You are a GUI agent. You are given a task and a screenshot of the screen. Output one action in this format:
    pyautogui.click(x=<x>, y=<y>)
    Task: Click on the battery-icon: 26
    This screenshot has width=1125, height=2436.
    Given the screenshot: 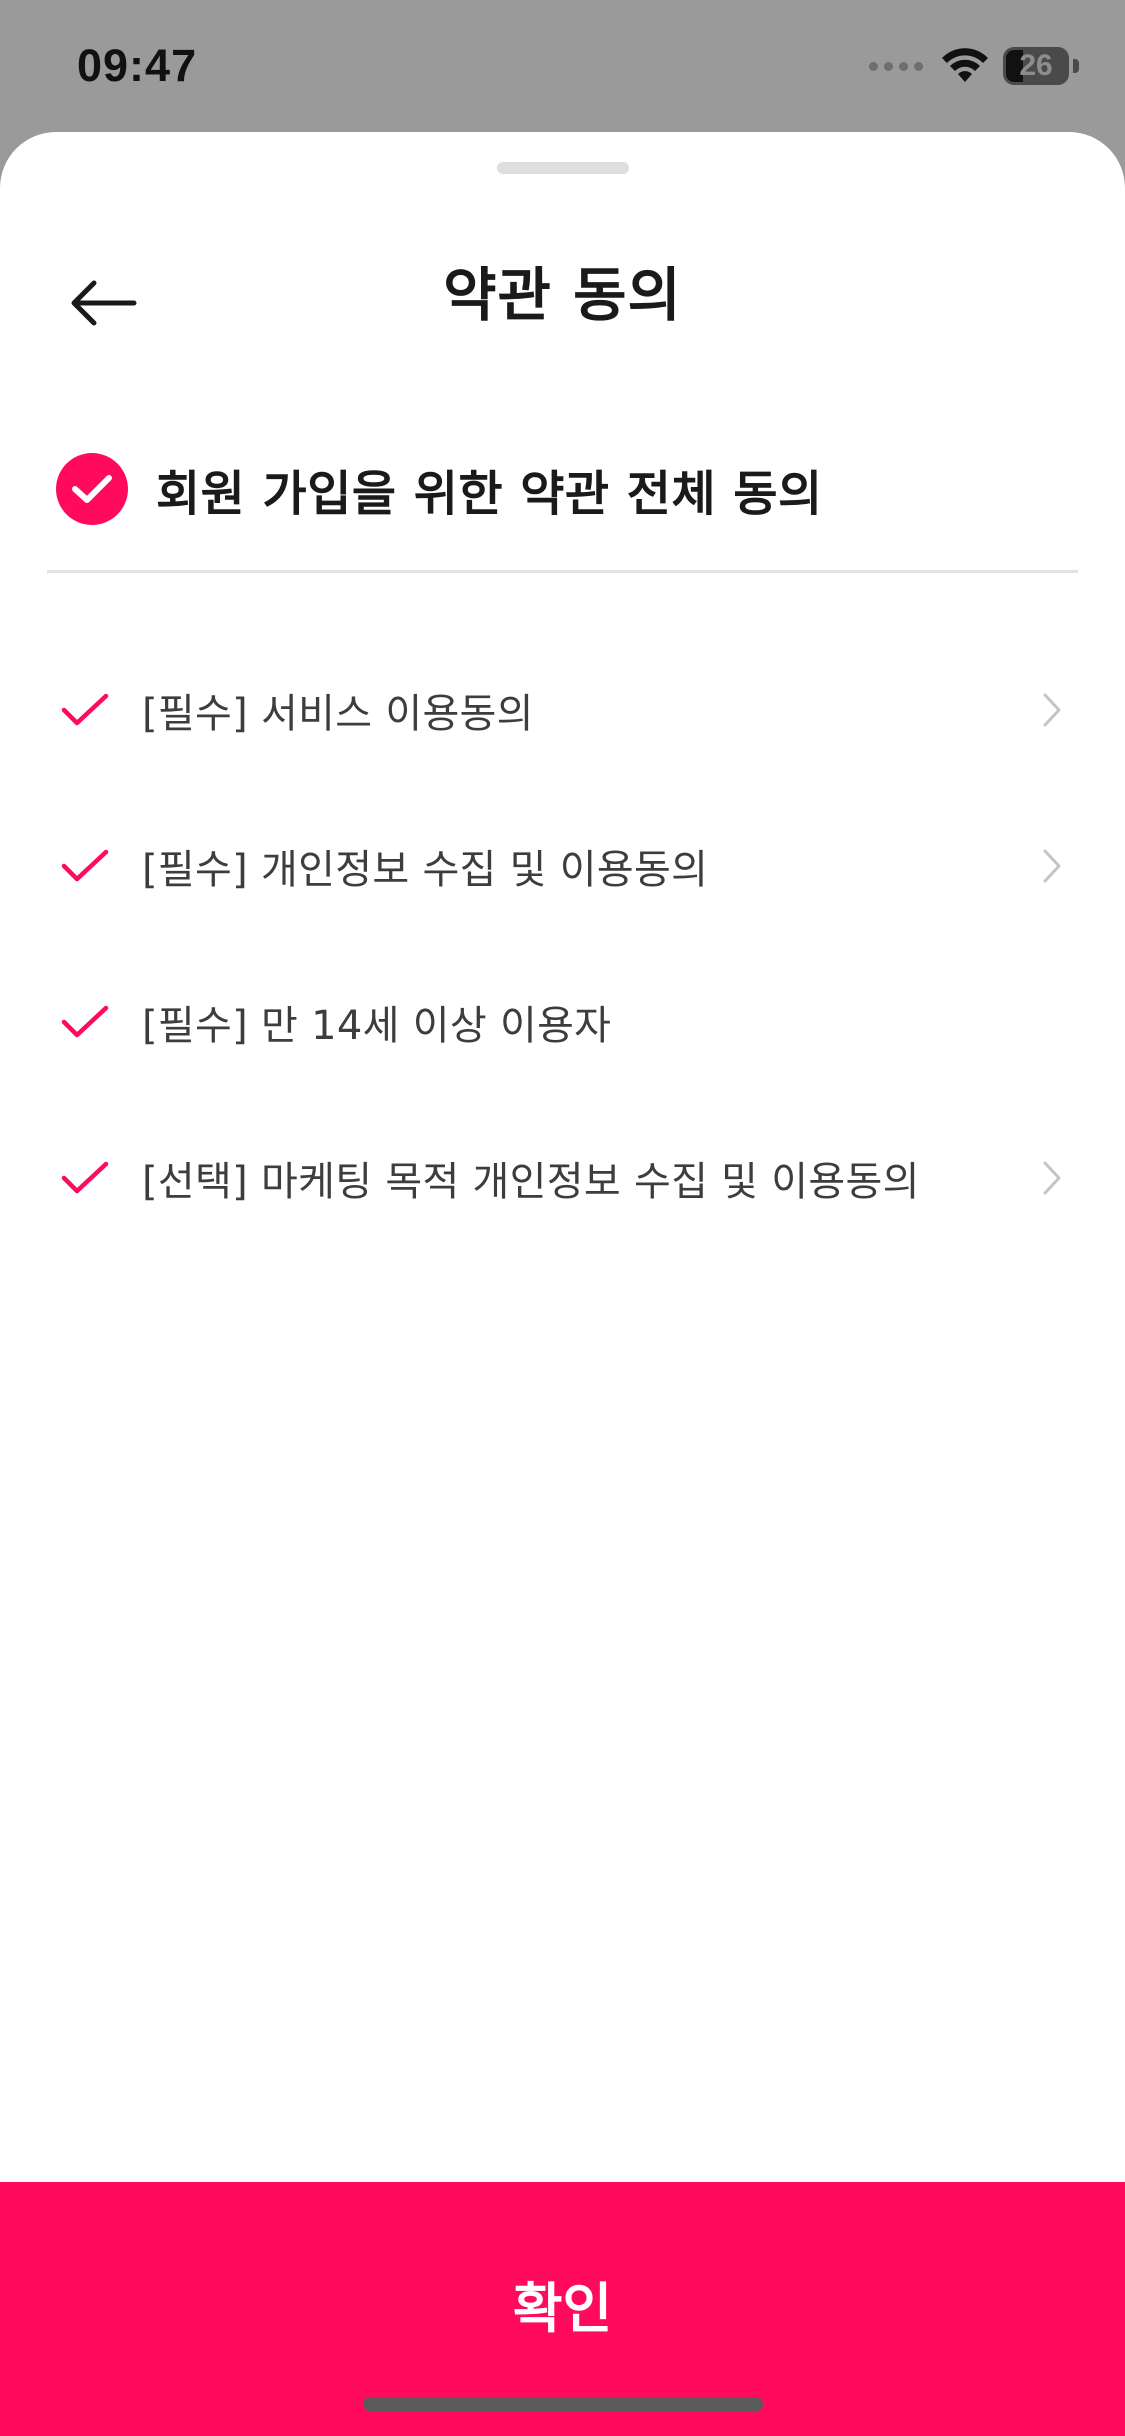 What is the action you would take?
    pyautogui.click(x=1041, y=66)
    